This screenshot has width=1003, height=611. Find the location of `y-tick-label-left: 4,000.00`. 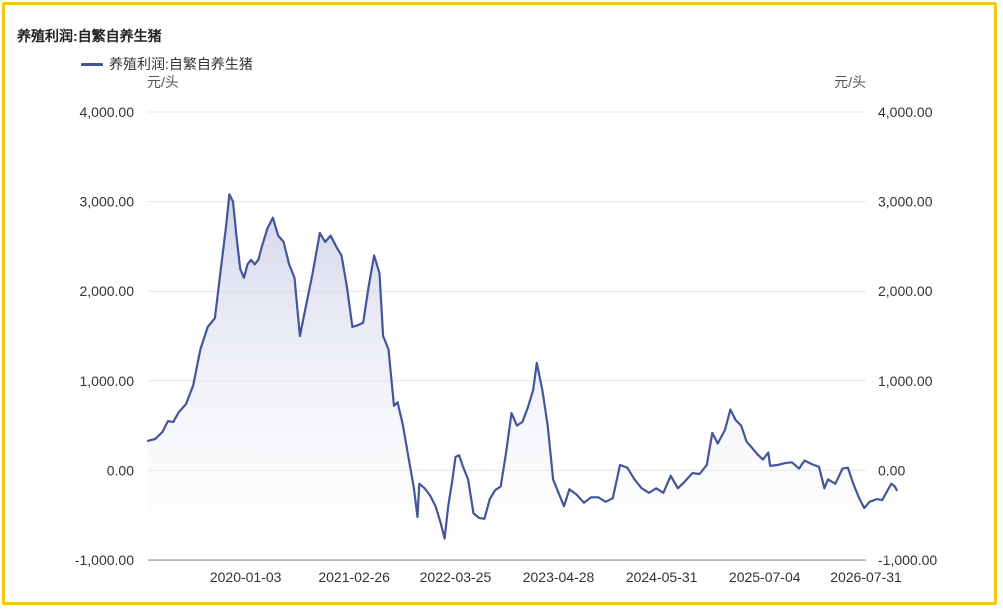

y-tick-label-left: 4,000.00 is located at coordinates (107, 112).